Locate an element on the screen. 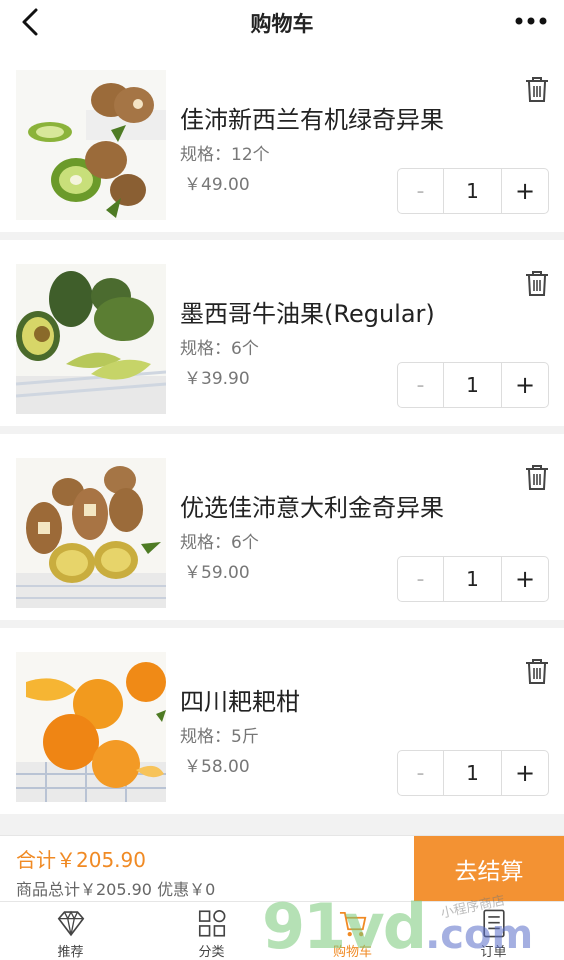 Image resolution: width=564 pixels, height=960 pixels. product-name: 优选佳沛意大利金奇异果 is located at coordinates (312, 505).